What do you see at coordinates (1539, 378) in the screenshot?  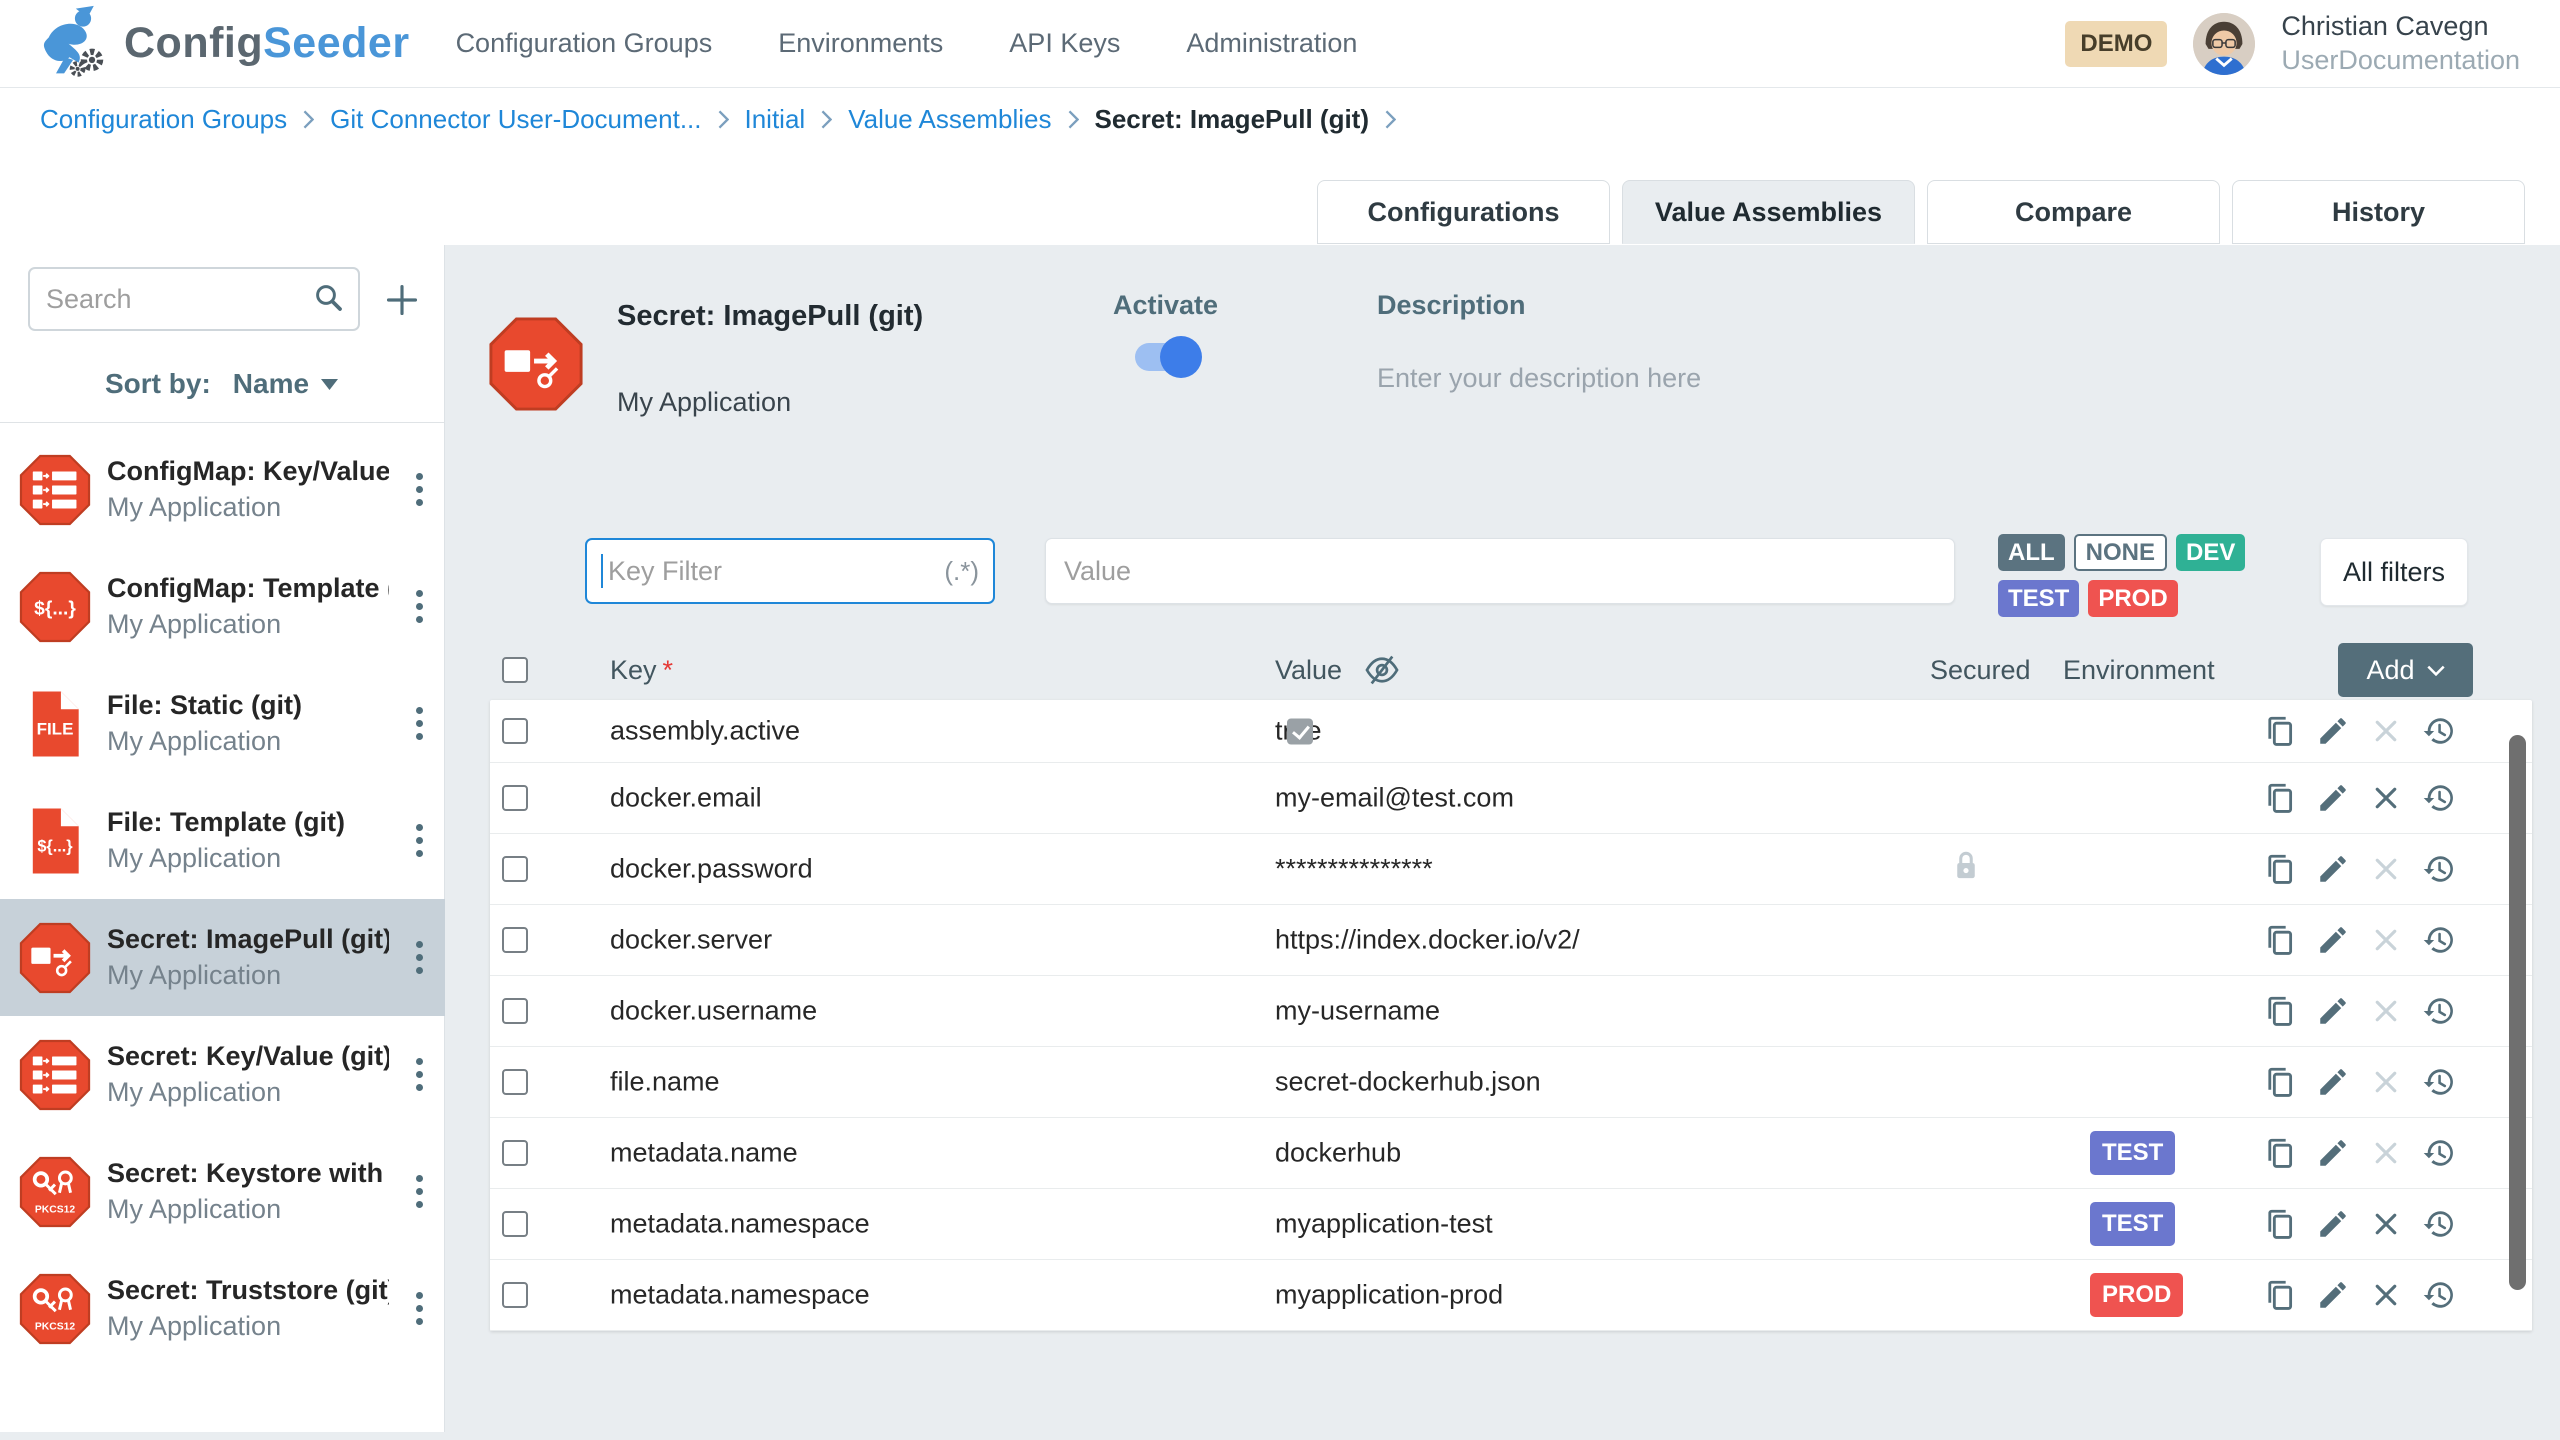 I see `description-field: Enter your description here` at bounding box center [1539, 378].